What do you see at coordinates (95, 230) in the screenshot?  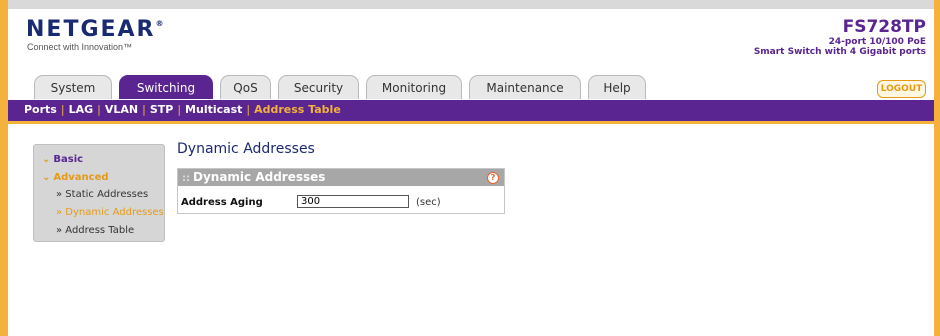 I see `nav-address-table: » Address Table` at bounding box center [95, 230].